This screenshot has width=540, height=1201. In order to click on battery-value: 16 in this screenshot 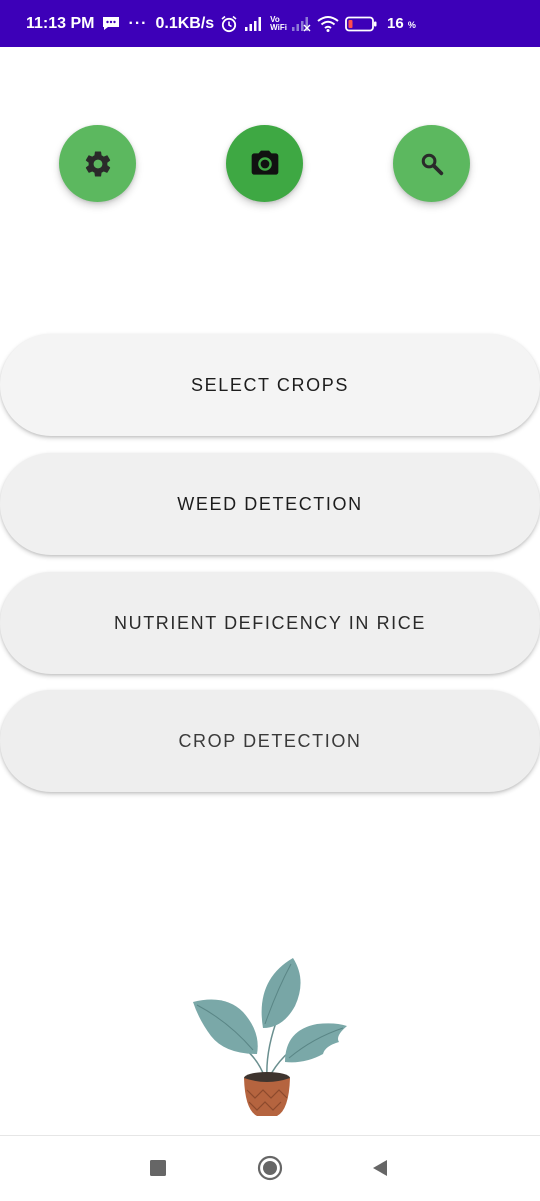, I will do `click(395, 23)`.